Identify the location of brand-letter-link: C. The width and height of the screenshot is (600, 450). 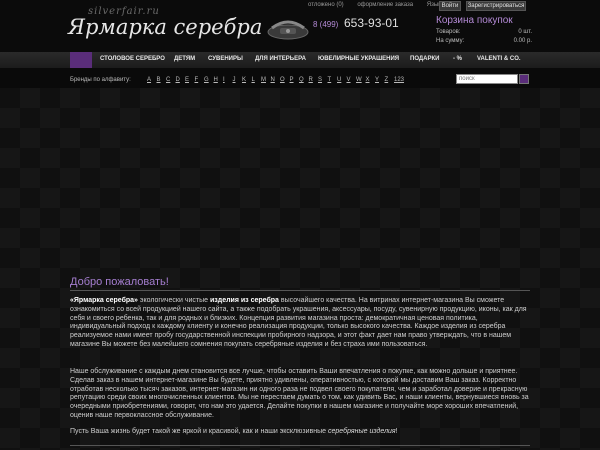
(171, 80).